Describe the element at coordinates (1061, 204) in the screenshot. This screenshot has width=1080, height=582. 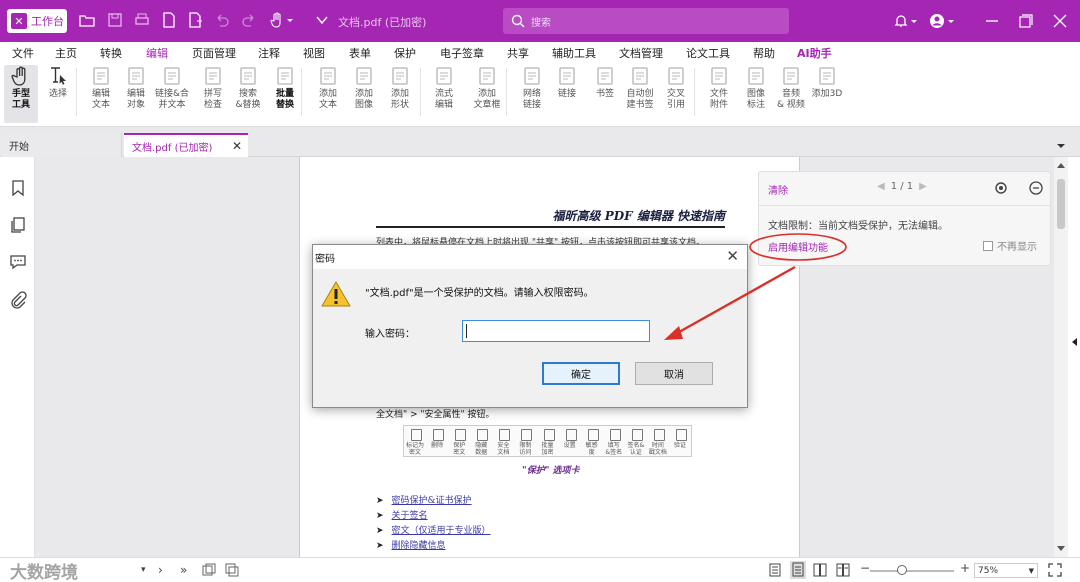
I see `scroll-thumb` at that location.